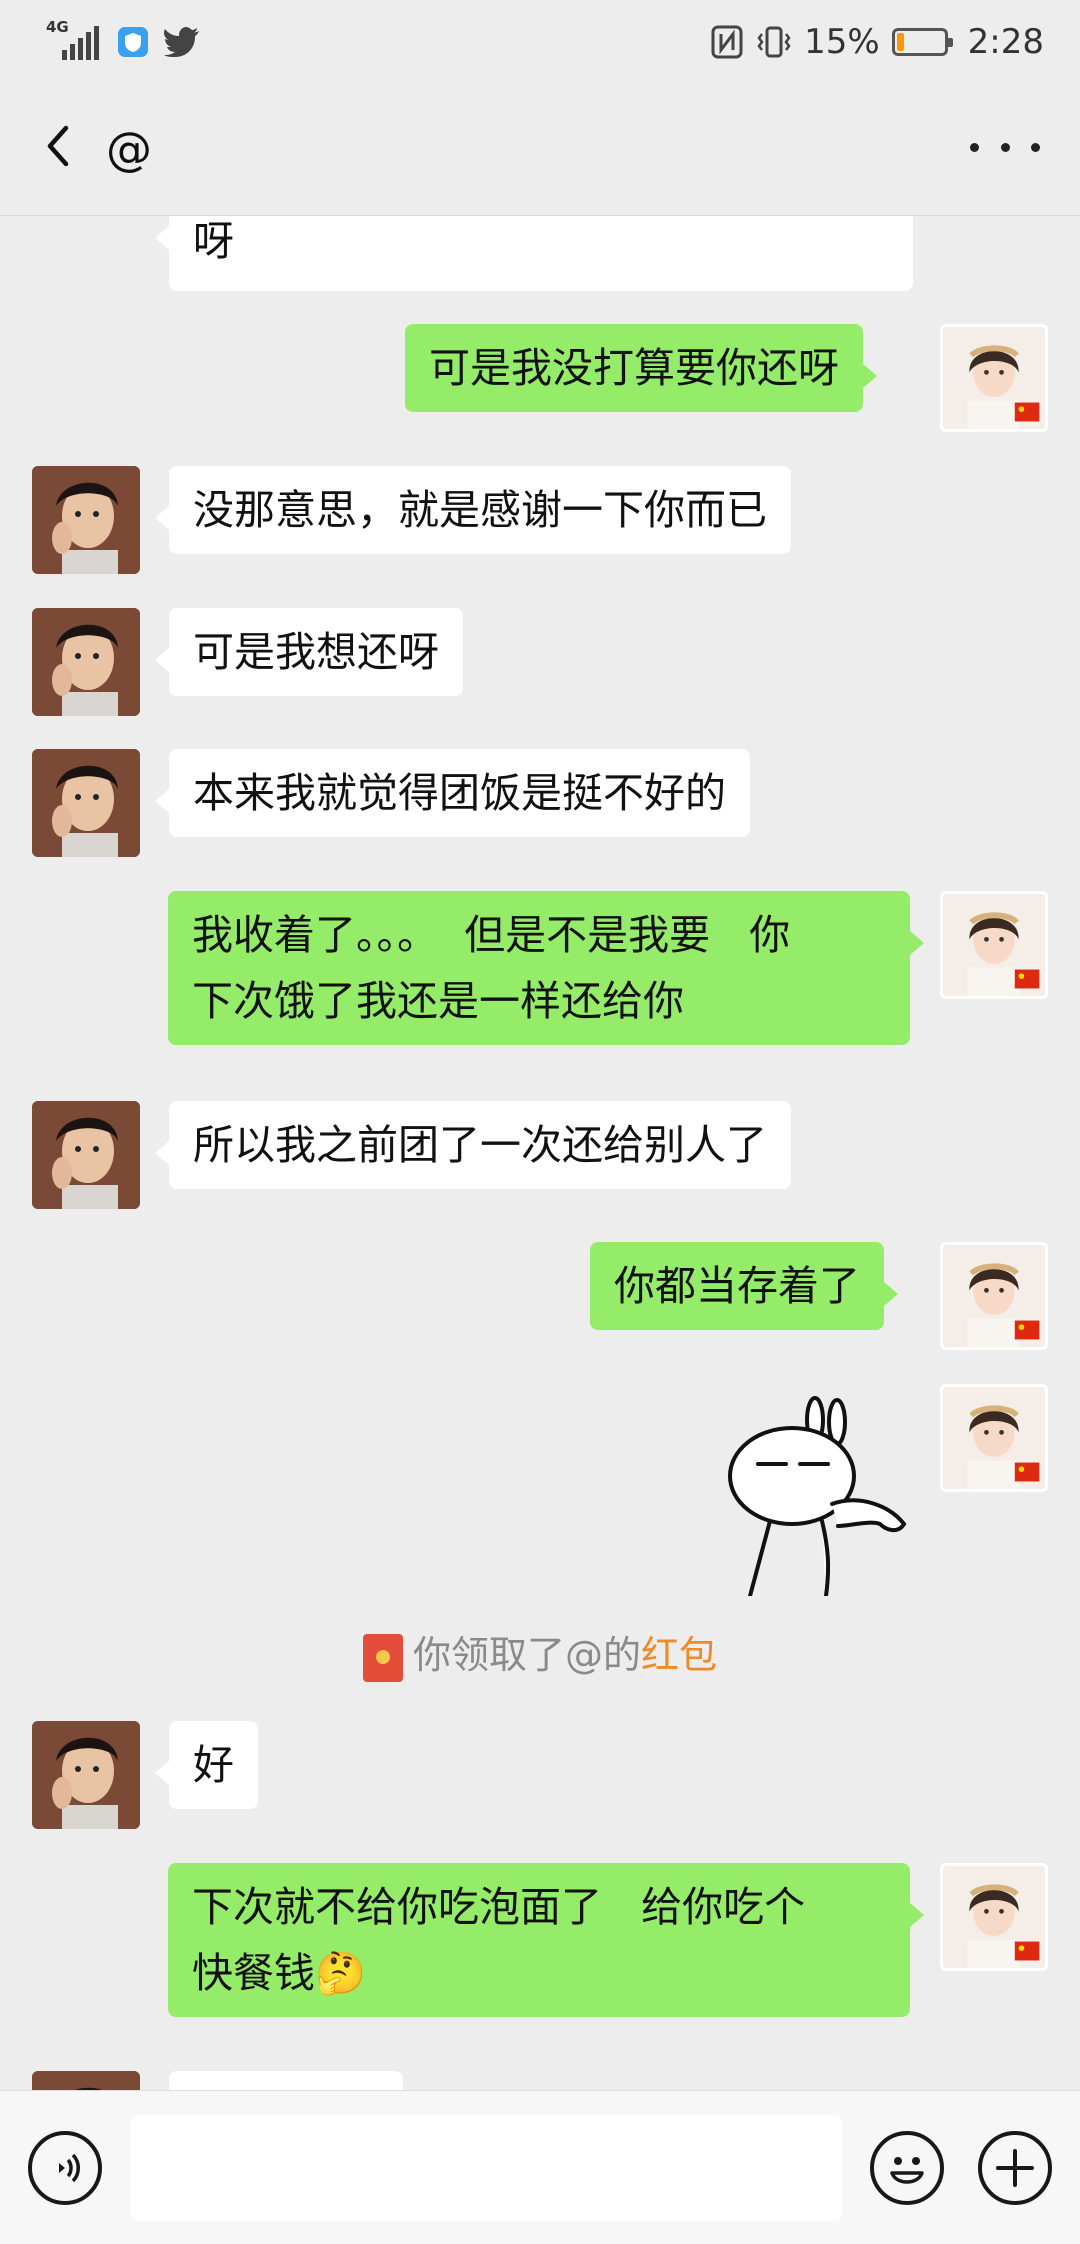 This screenshot has height=2244, width=1080. Describe the element at coordinates (737, 1286) in the screenshot. I see `message-text: 你都当存着了` at that location.